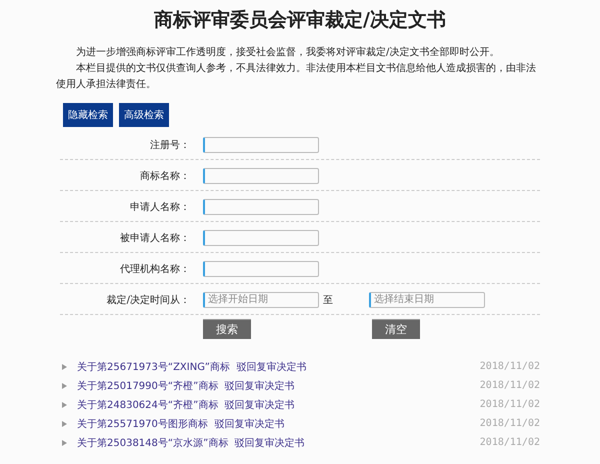 The height and width of the screenshot is (464, 600). What do you see at coordinates (170, 145) in the screenshot?
I see `field-label: 注册号：` at bounding box center [170, 145].